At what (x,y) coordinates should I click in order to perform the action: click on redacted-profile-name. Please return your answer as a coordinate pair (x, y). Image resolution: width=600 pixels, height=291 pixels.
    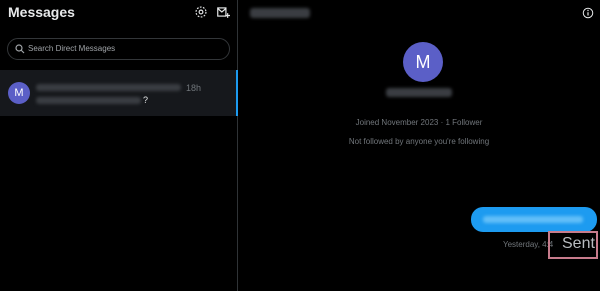
    Looking at the image, I should click on (419, 92).